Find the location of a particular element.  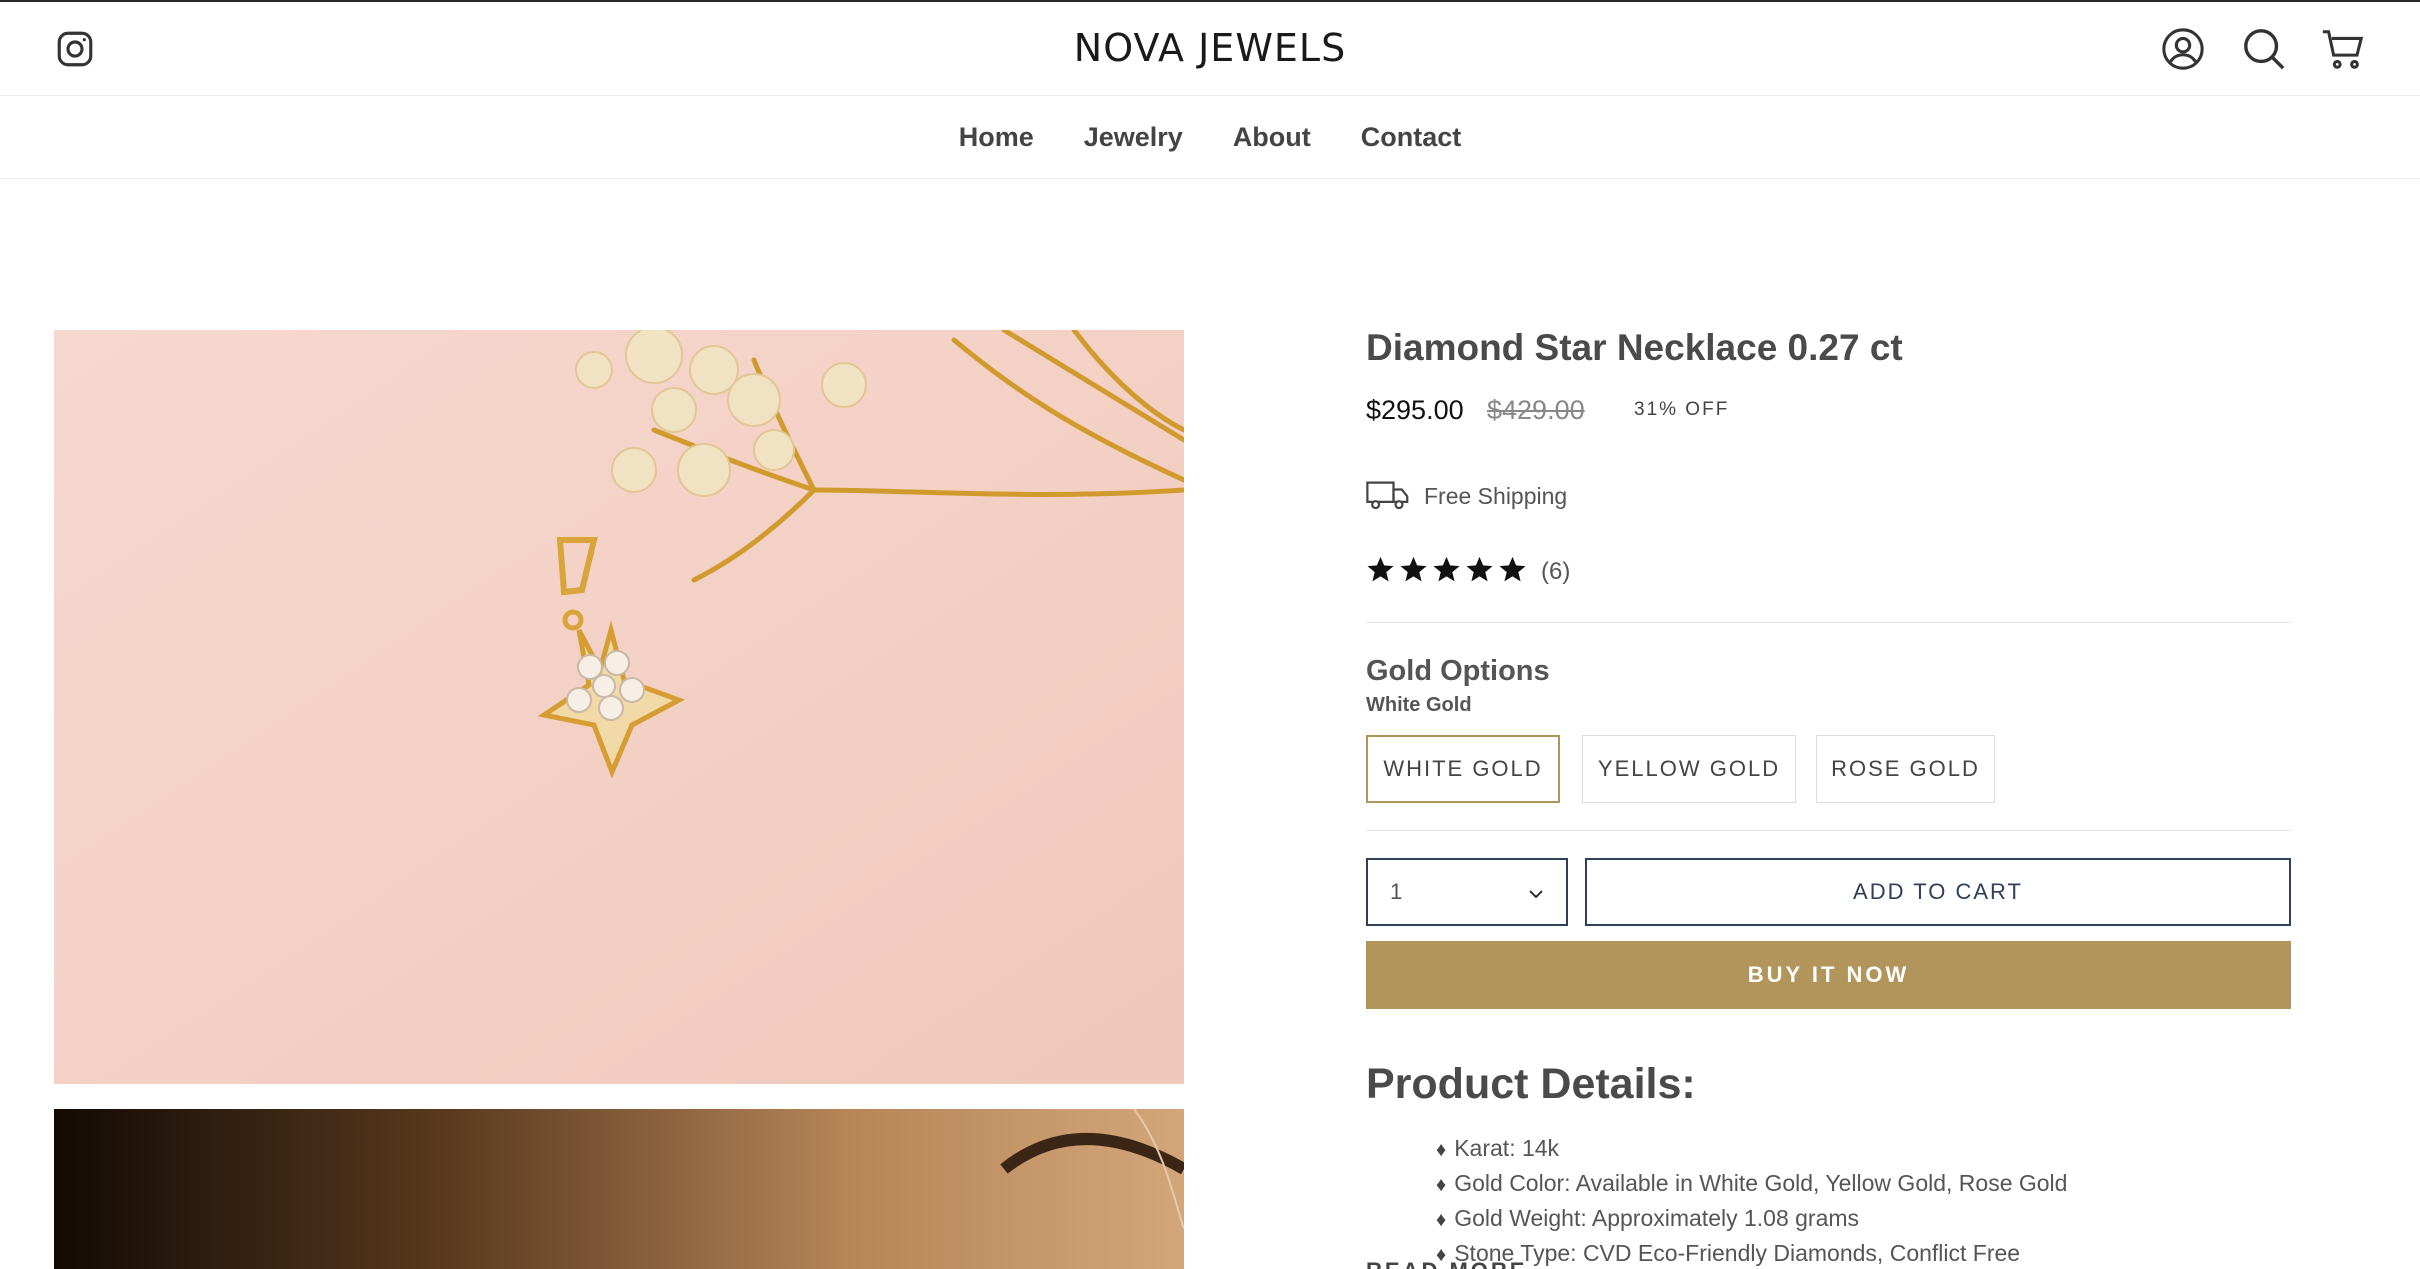

rating-stars is located at coordinates (1446, 569).